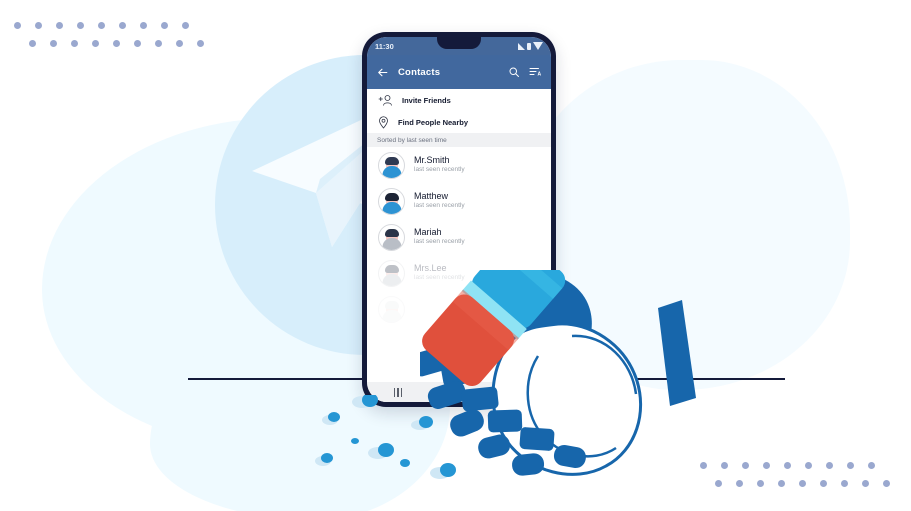  I want to click on signal-icon, so click(521, 46).